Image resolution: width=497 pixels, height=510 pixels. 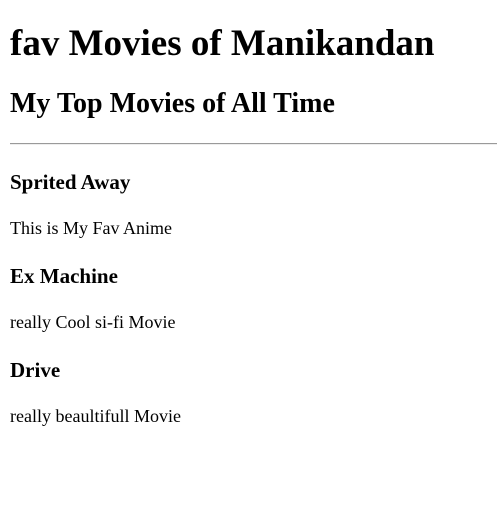 What do you see at coordinates (35, 370) in the screenshot?
I see `movie-title: Drive` at bounding box center [35, 370].